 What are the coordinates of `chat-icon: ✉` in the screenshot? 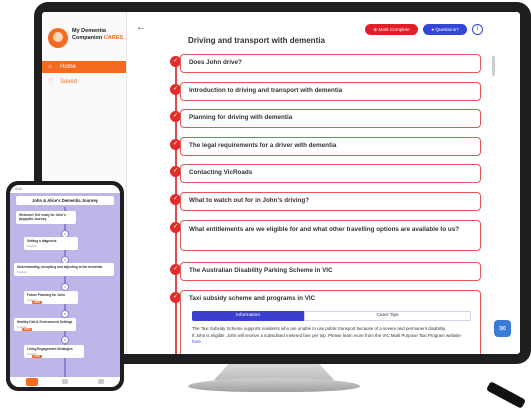 It's located at (502, 328).